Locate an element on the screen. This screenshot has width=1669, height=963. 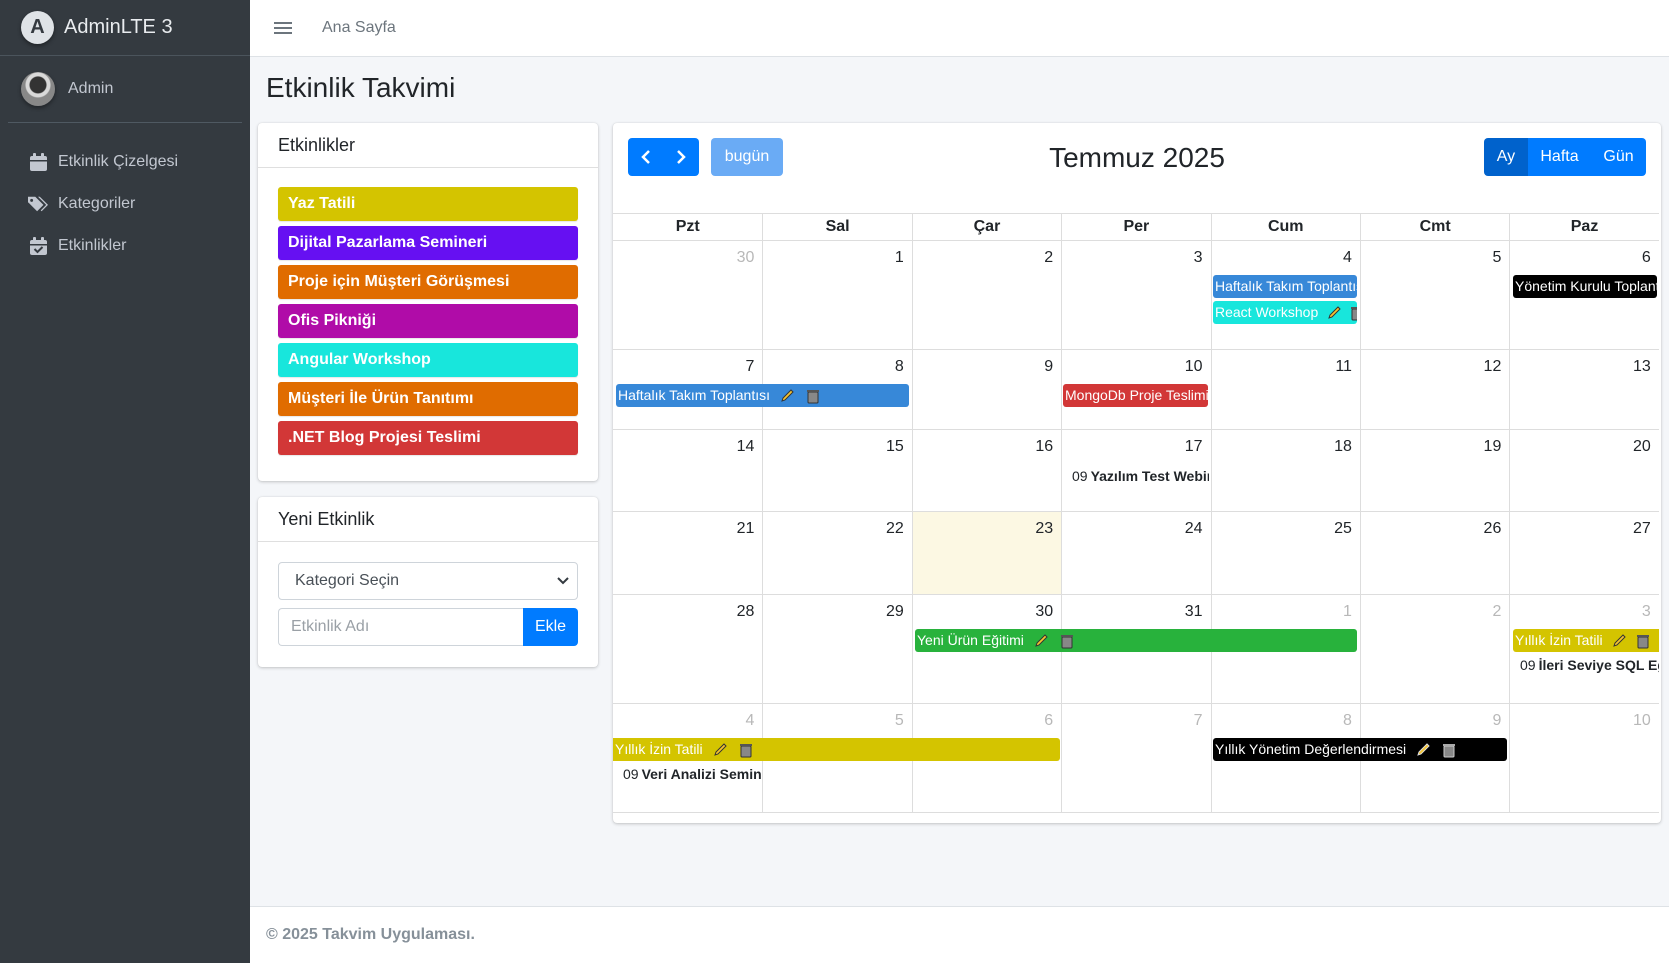
day-number: 1 is located at coordinates (1347, 612).